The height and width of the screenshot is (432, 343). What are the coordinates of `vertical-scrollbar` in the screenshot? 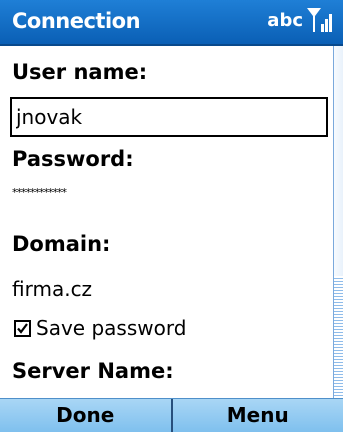 It's located at (338, 222).